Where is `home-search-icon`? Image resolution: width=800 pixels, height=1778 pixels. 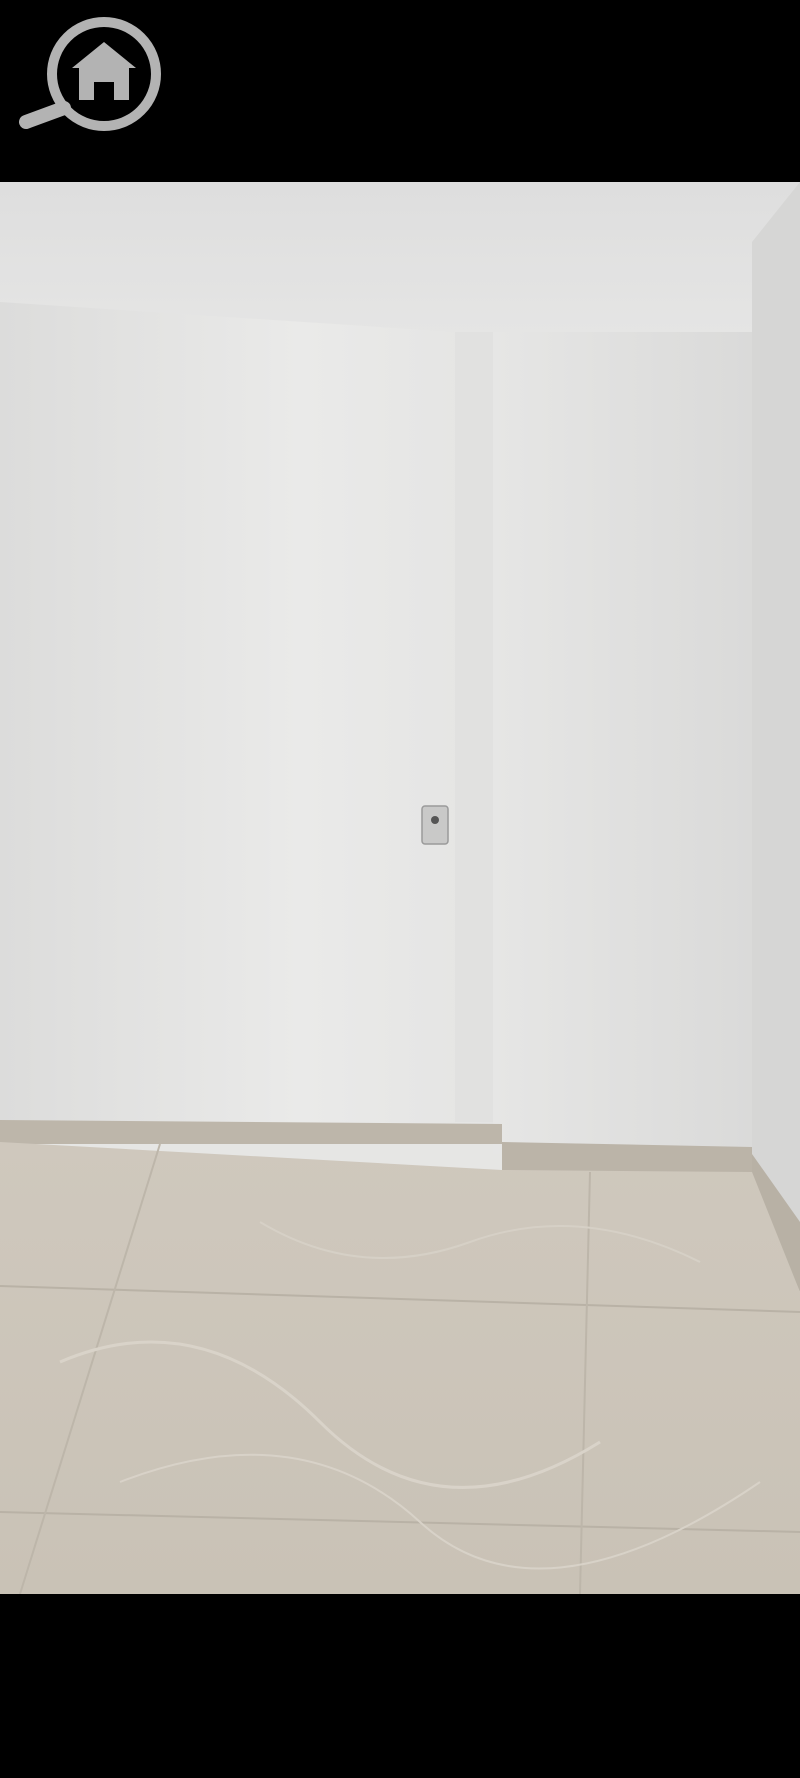
home-search-icon is located at coordinates (93, 75).